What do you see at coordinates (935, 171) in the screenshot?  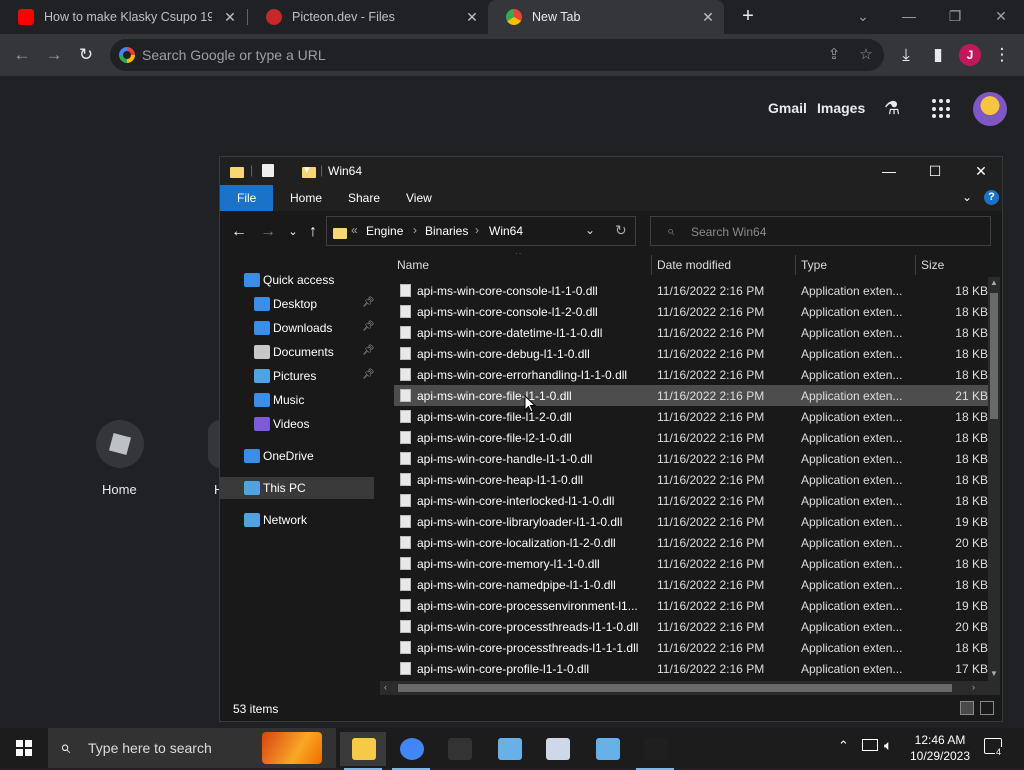 I see `maximize-icon: ☐` at bounding box center [935, 171].